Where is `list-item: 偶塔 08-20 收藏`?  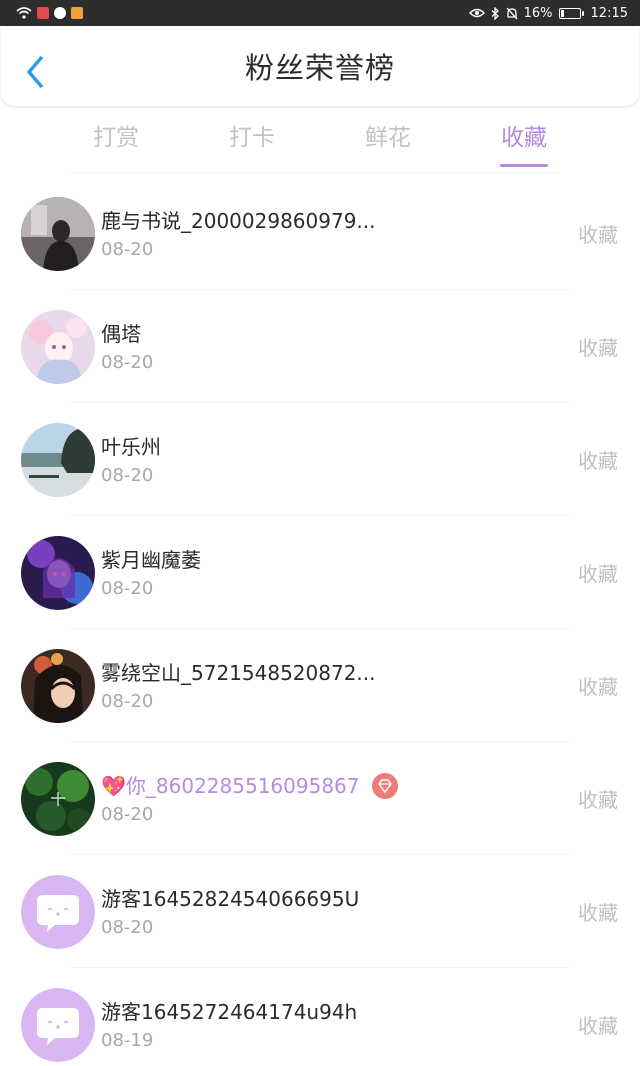
list-item: 偶塔 08-20 收藏 is located at coordinates (320, 346).